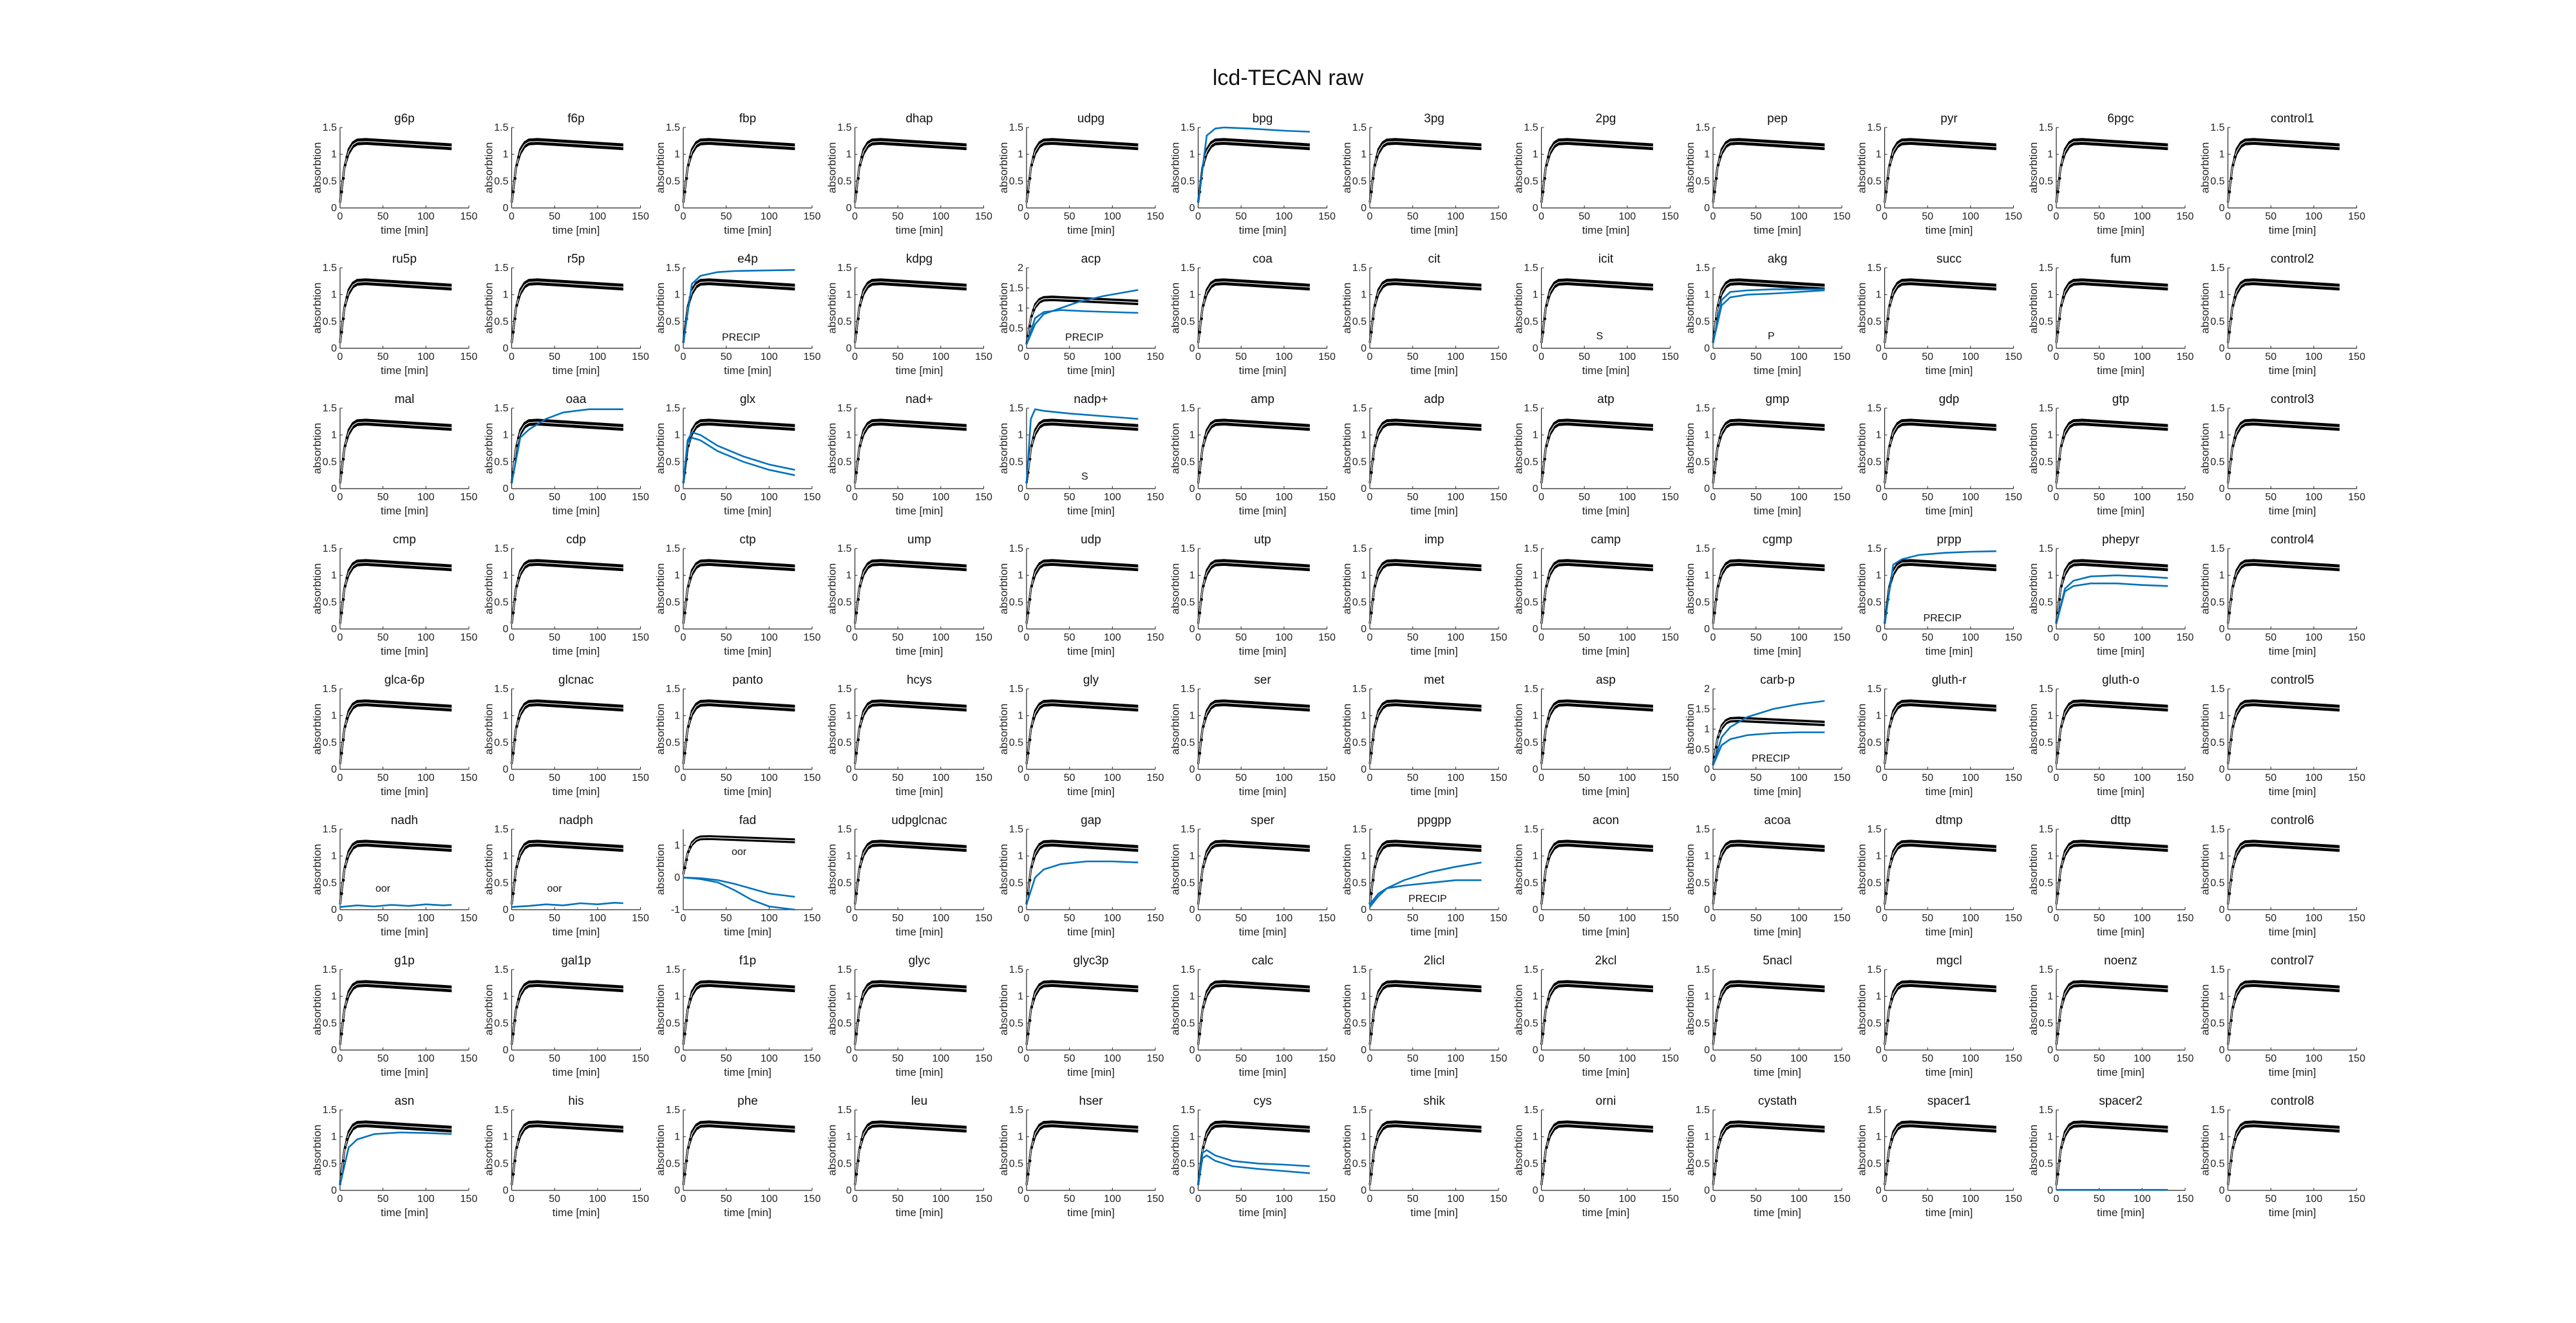 The height and width of the screenshot is (1323, 2576). Describe the element at coordinates (2293, 961) in the screenshot. I see `panel-title: control7` at that location.